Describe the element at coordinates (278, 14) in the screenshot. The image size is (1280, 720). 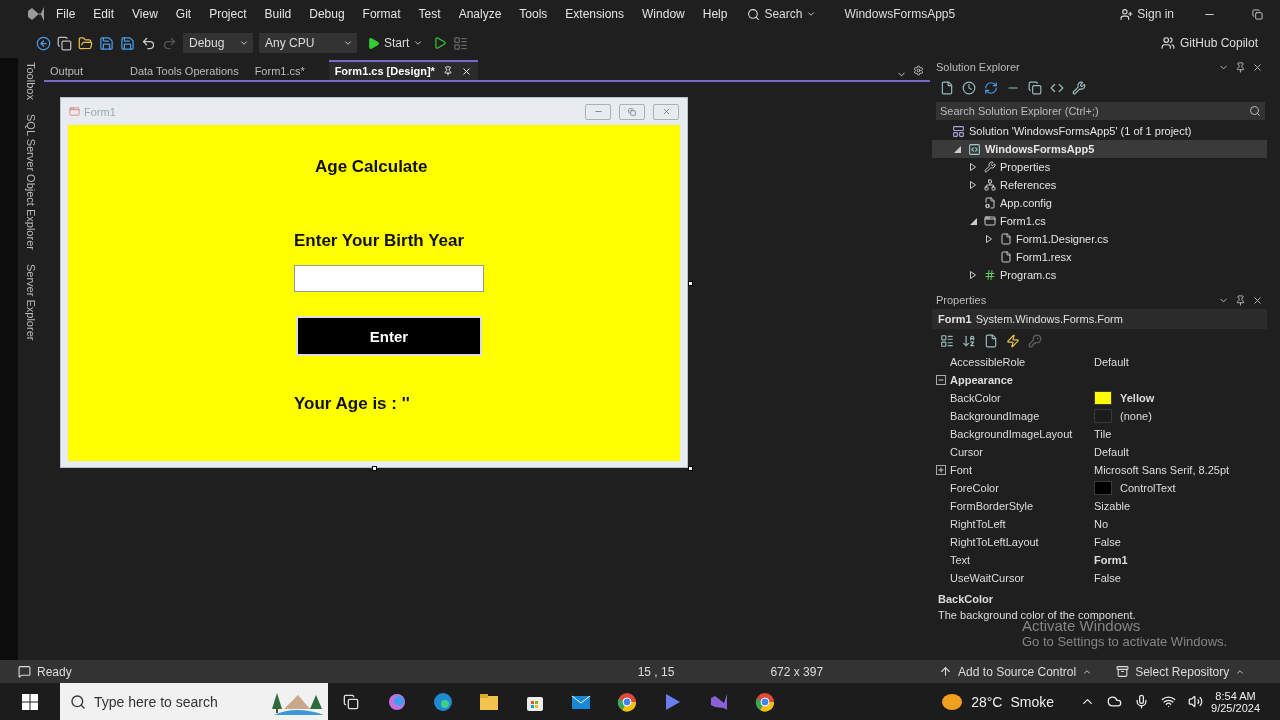
I see `menu-item: Build` at that location.